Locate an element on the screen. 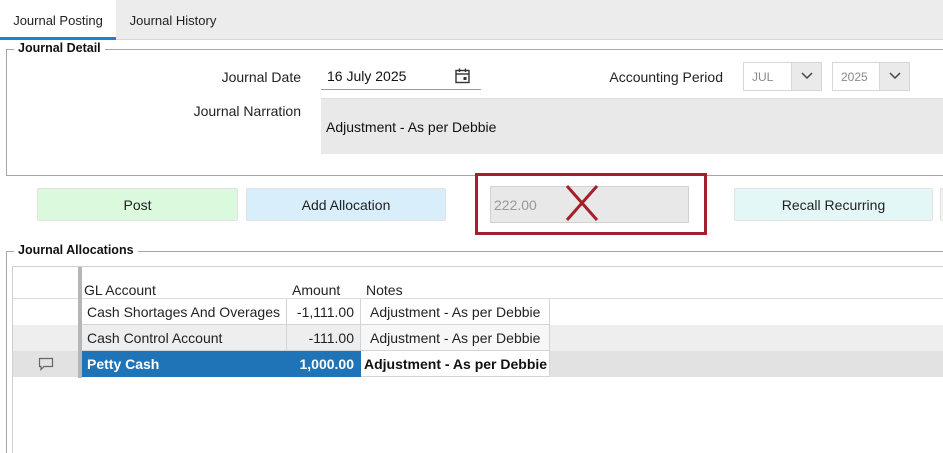 This screenshot has height=453, width=943. journal-date-field: 16 July 2025 is located at coordinates (401, 76).